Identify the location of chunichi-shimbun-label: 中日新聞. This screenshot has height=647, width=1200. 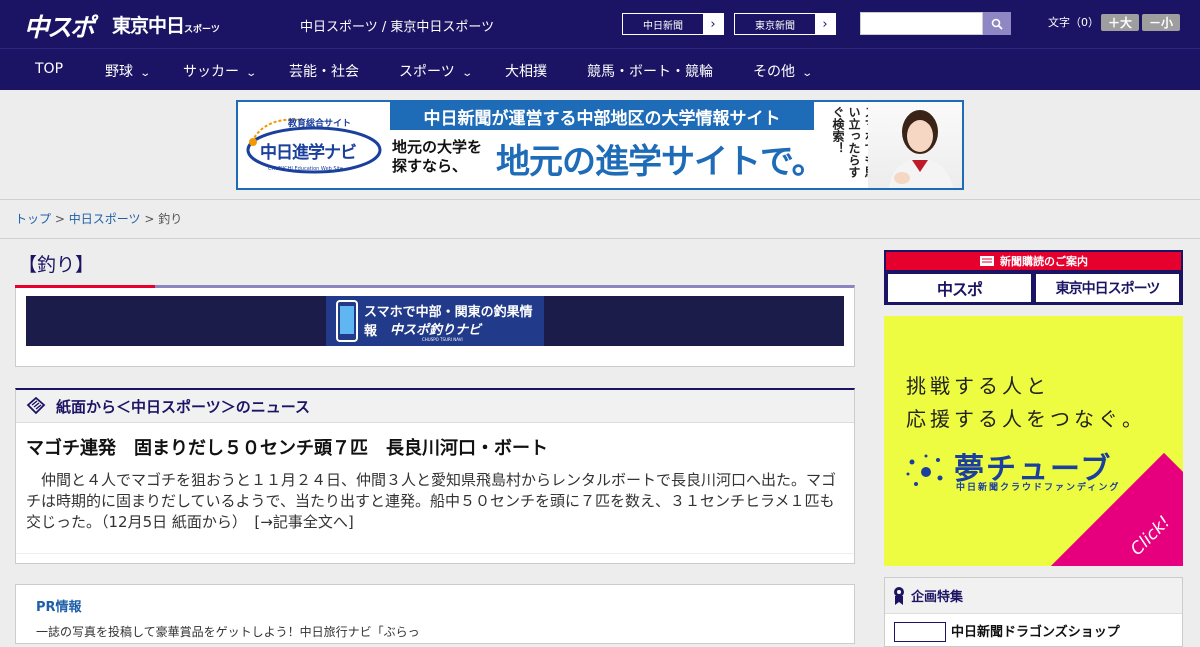
(663, 26).